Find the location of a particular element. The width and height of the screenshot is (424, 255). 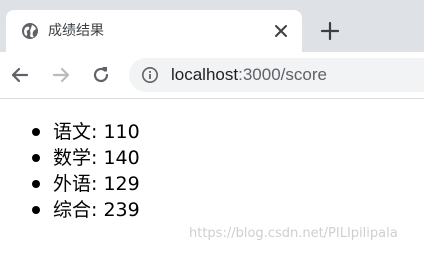

info-icon is located at coordinates (150, 75).